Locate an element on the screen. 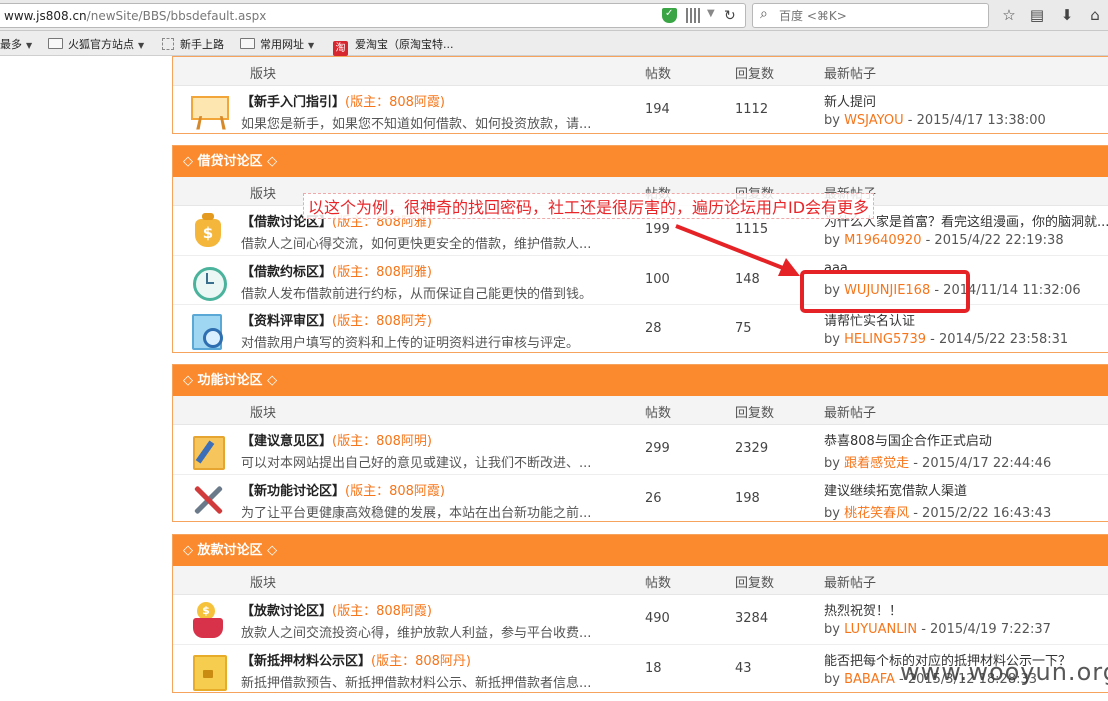  annotation-arrow is located at coordinates (737, 250).